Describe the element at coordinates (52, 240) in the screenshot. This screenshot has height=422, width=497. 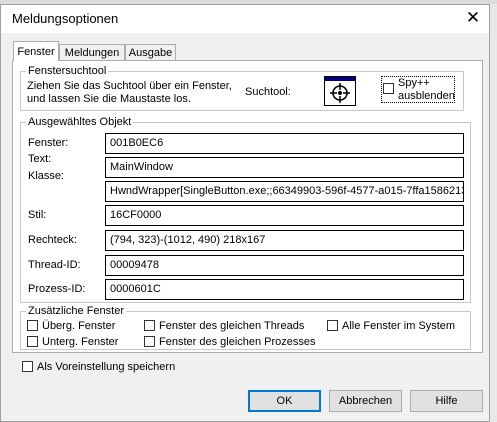
I see `rect-label: Rechteck:` at that location.